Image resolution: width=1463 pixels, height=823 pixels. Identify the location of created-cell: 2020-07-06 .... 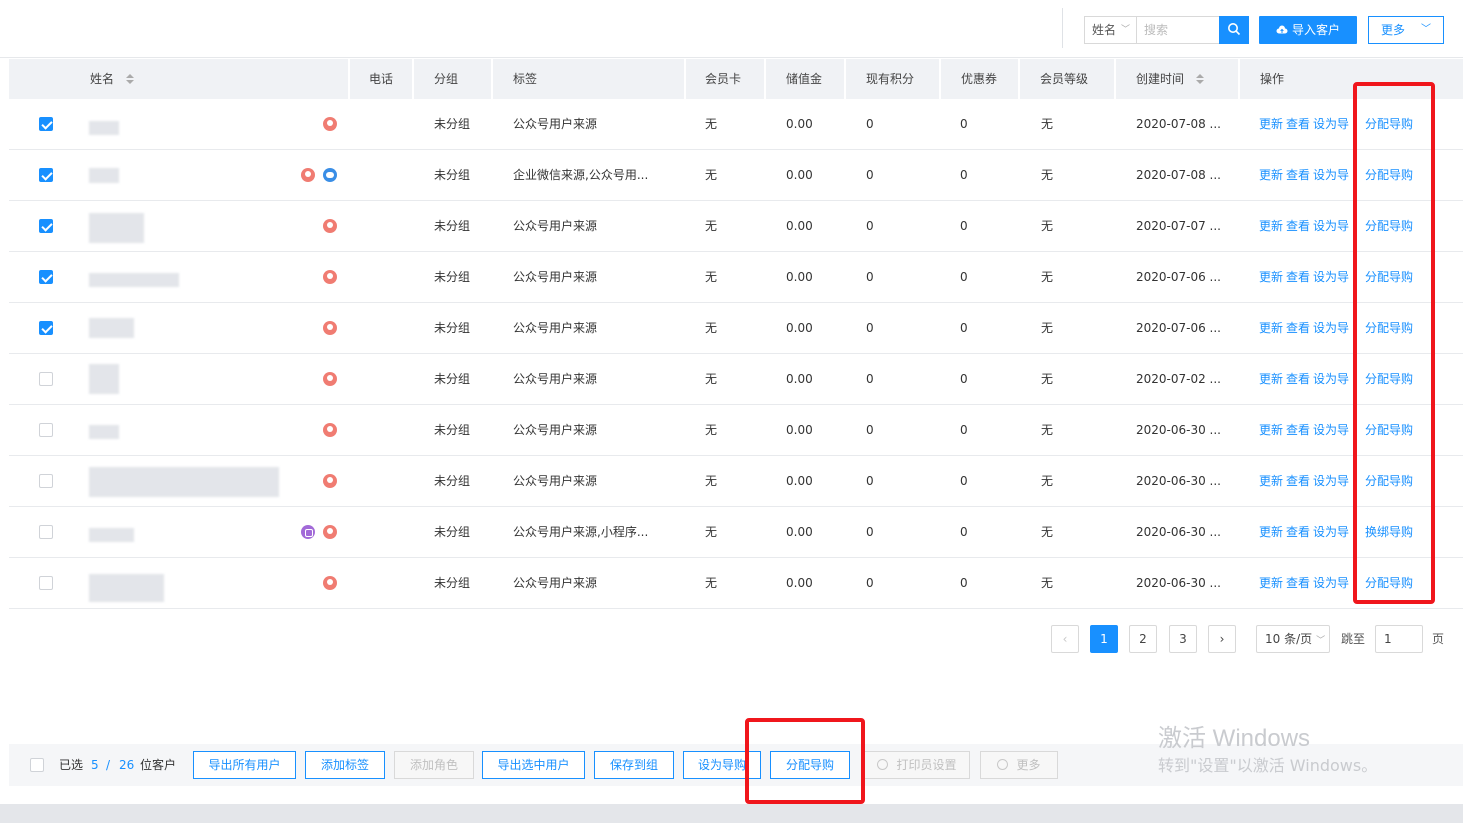
(1178, 328).